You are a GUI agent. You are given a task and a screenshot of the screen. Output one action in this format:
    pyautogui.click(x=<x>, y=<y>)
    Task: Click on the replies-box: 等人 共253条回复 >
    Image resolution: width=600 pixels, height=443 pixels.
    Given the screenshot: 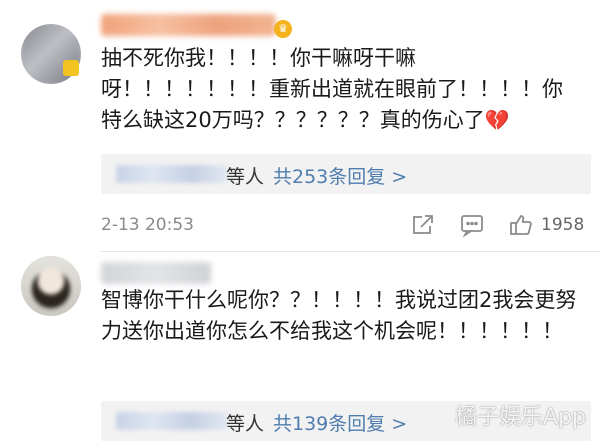 What is the action you would take?
    pyautogui.click(x=346, y=174)
    